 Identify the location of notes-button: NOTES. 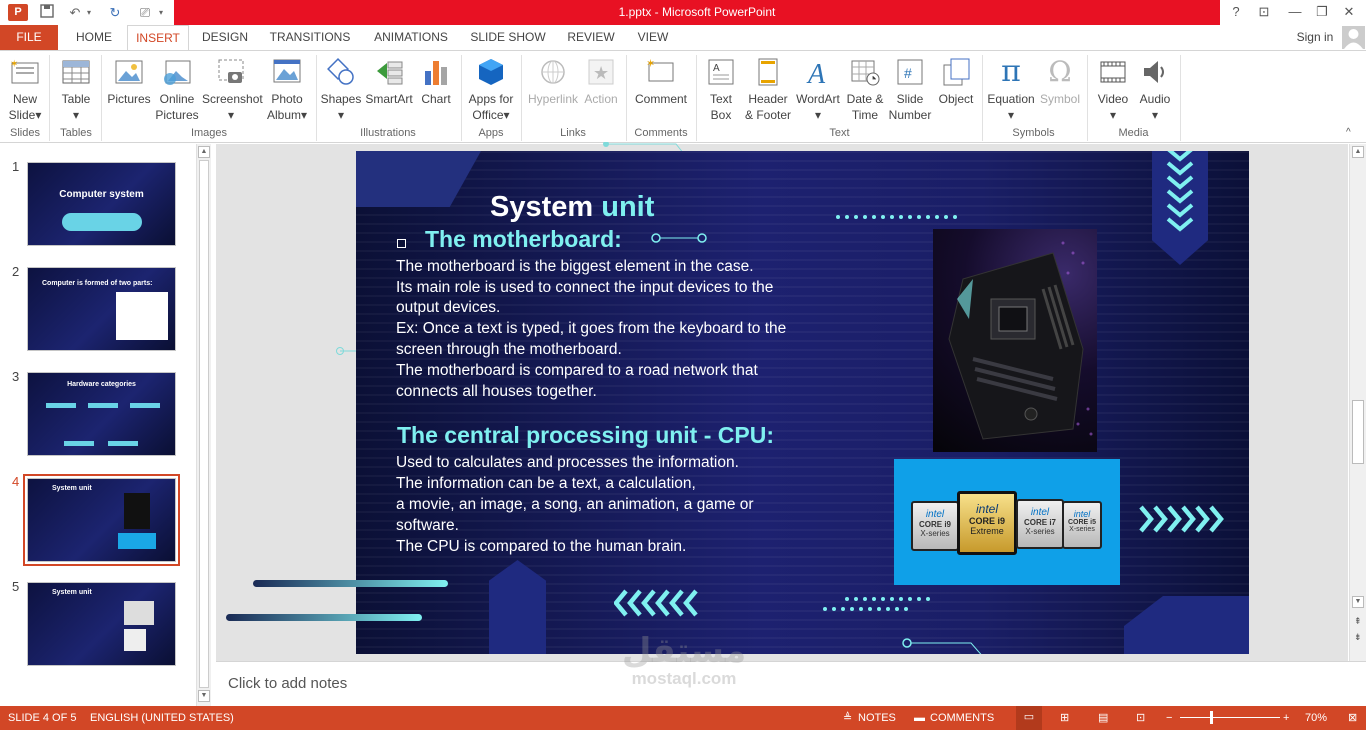
(877, 718).